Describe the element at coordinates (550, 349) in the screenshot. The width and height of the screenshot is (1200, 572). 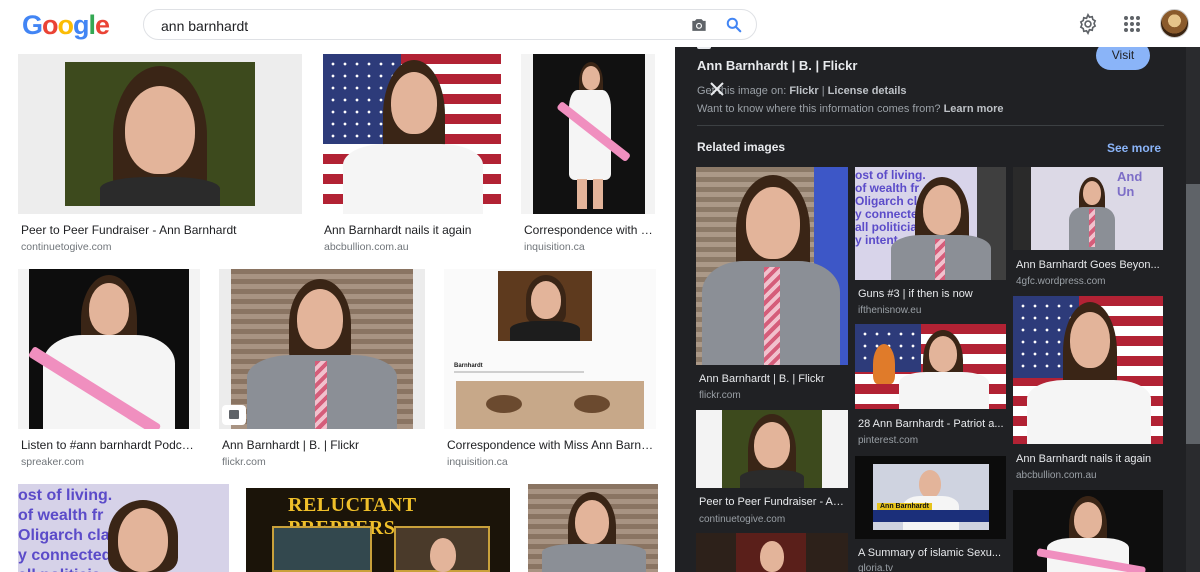
I see `result-thumbnail: Barnhardt` at that location.